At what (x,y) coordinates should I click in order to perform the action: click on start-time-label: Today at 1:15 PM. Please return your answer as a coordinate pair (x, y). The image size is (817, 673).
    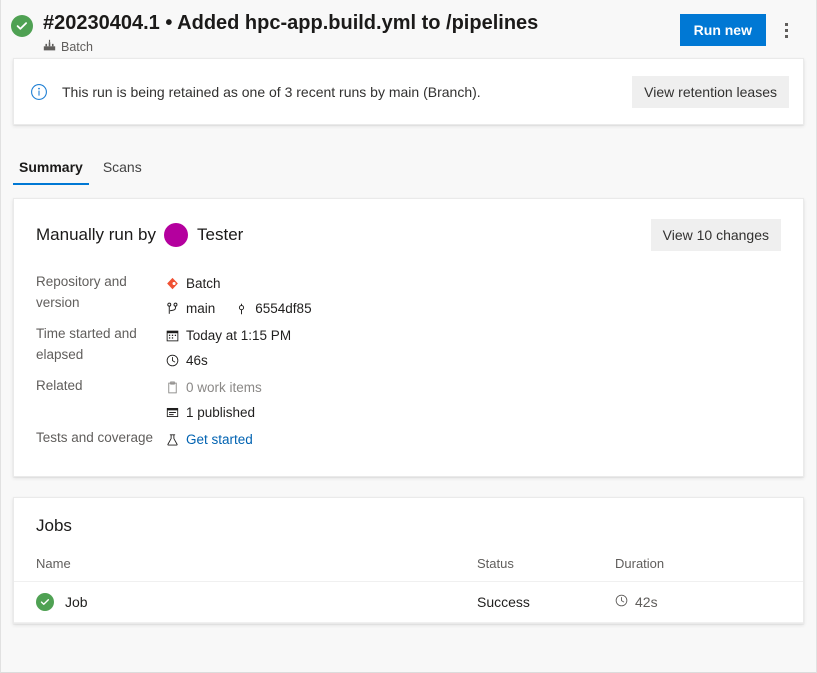
    Looking at the image, I should click on (239, 335).